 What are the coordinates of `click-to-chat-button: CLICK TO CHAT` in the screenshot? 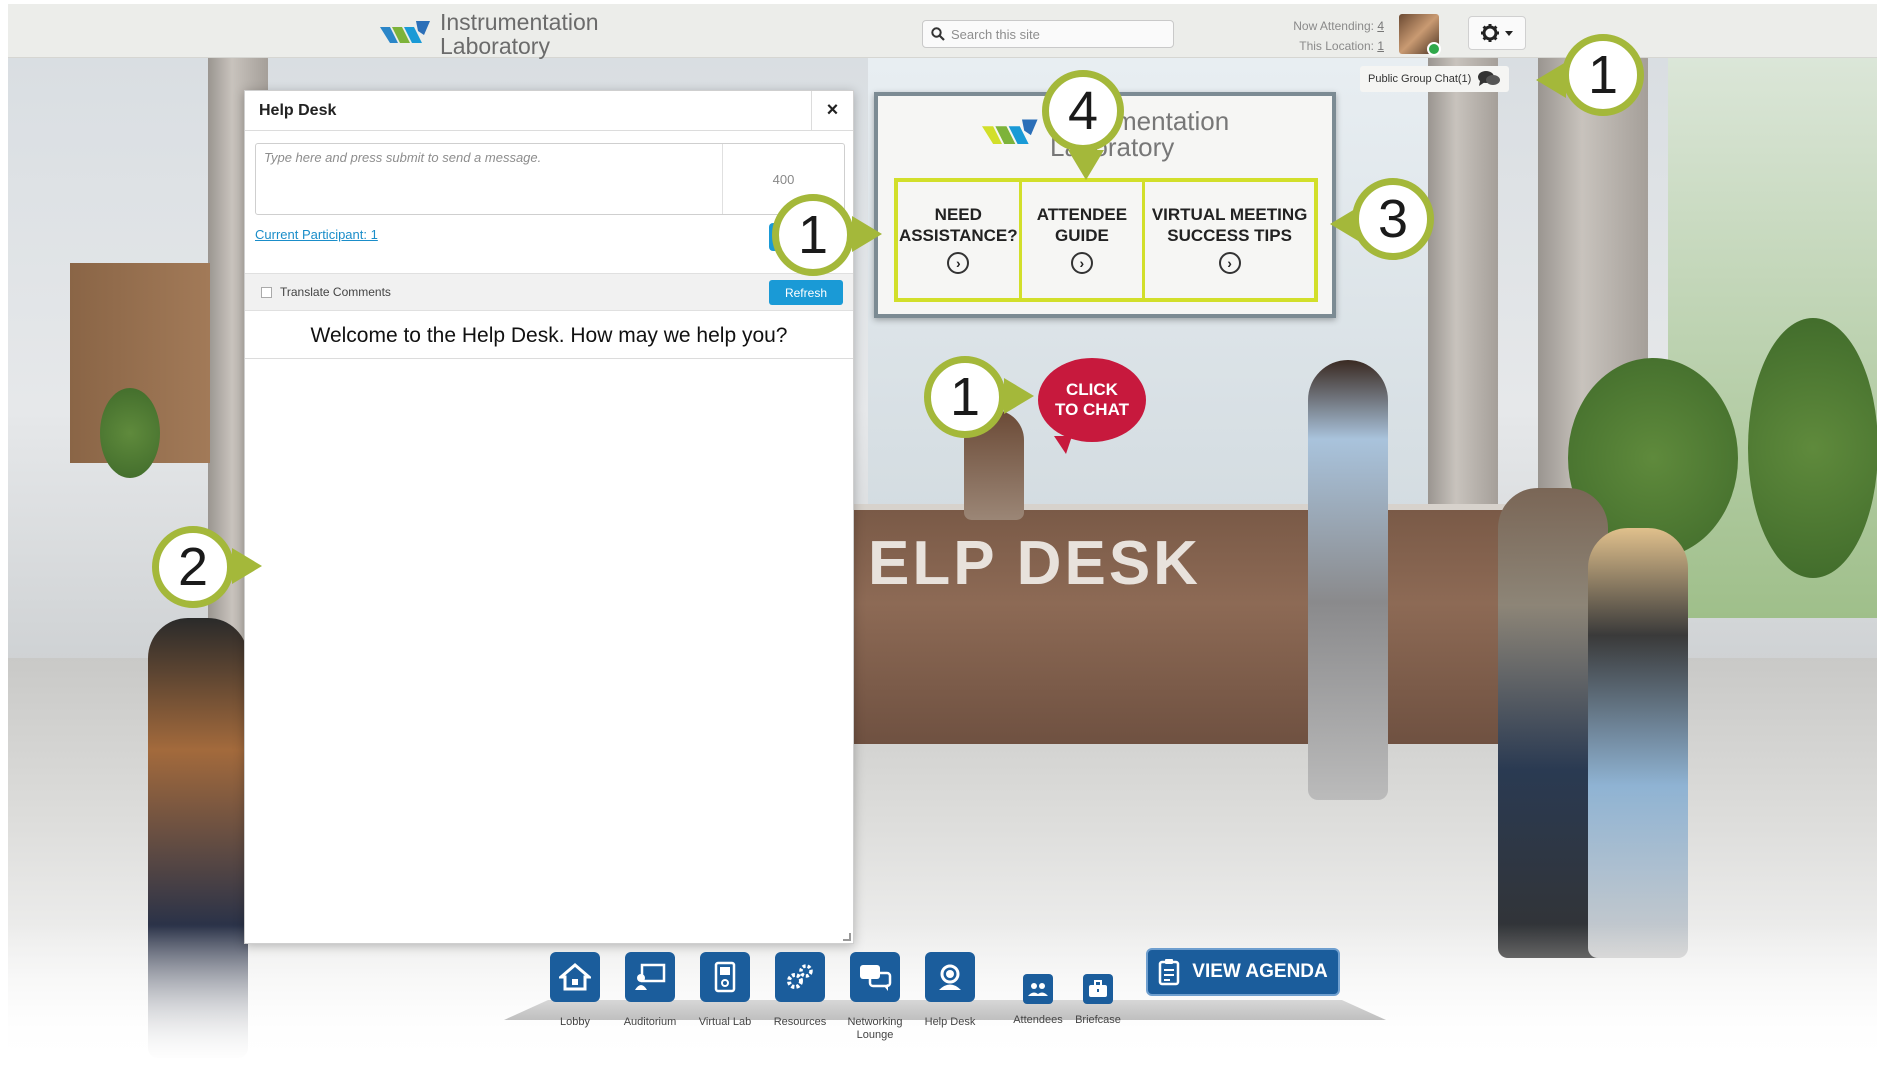 It's located at (1092, 406).